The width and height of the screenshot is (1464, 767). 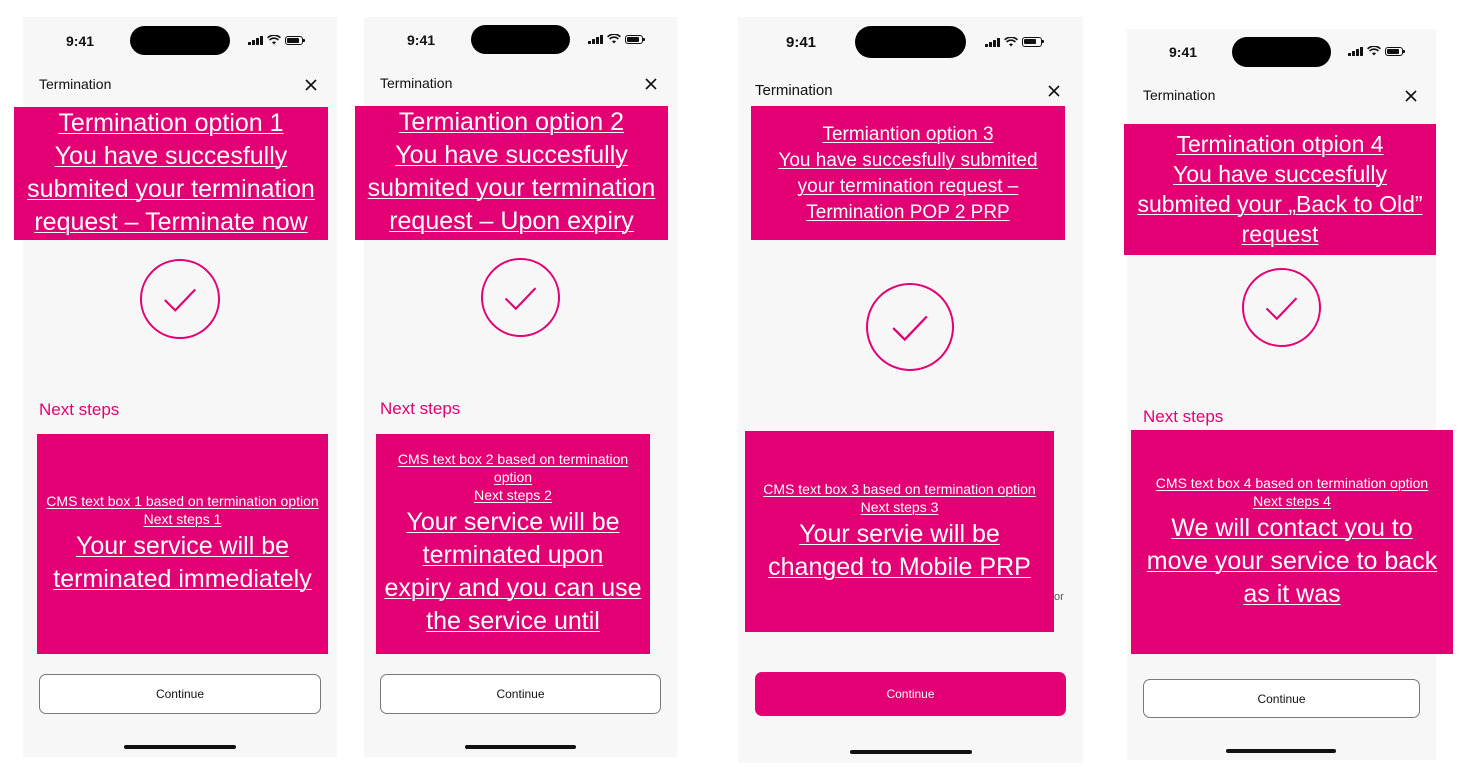 I want to click on service-message: move your service to back, so click(x=1292, y=561).